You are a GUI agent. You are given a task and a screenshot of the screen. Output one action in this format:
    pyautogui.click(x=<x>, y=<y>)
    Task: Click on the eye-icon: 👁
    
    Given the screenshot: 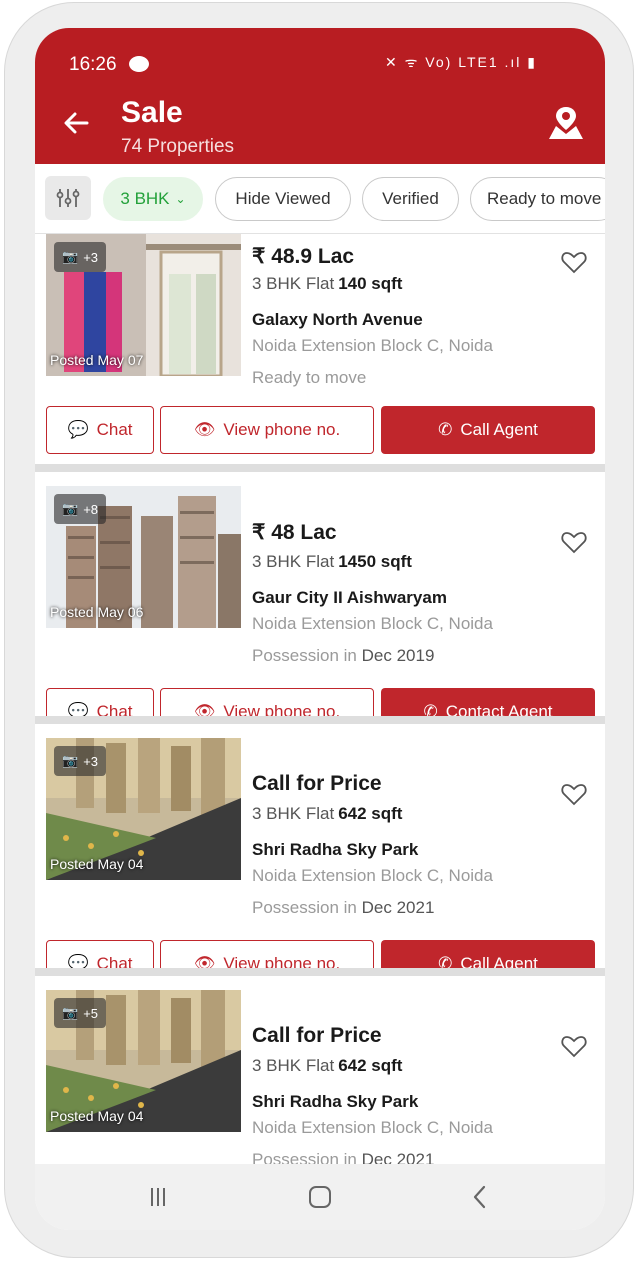 What is the action you would take?
    pyautogui.click(x=204, y=429)
    